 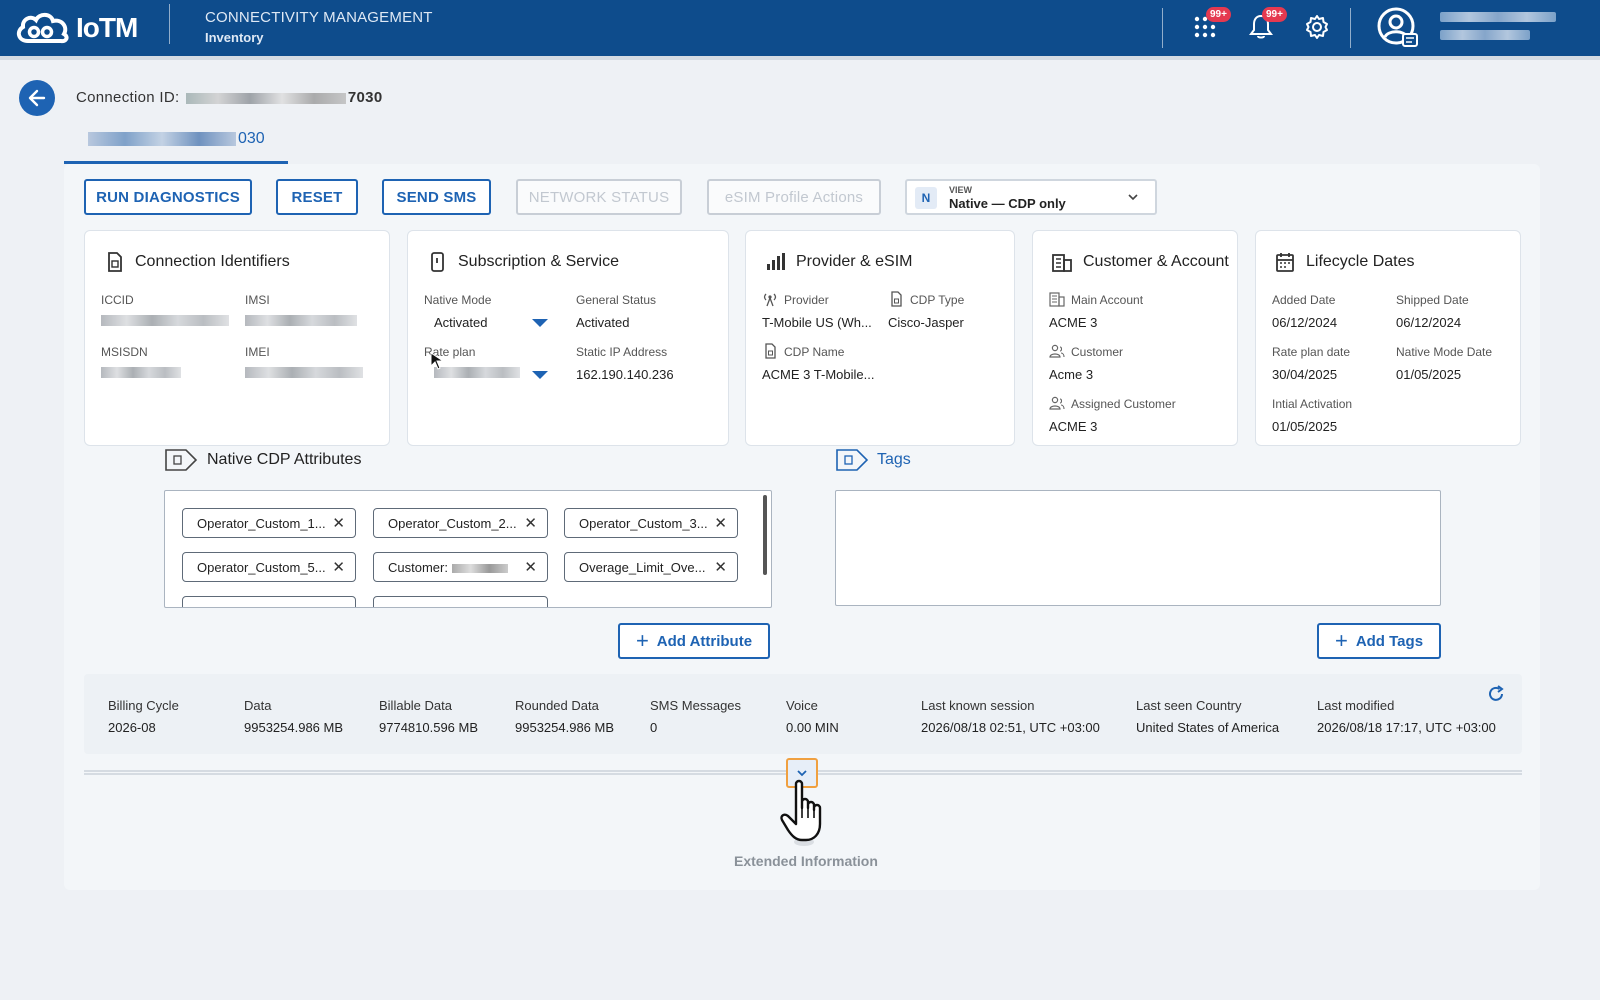 What do you see at coordinates (540, 375) in the screenshot?
I see `rate-plan-dropdown-arrow` at bounding box center [540, 375].